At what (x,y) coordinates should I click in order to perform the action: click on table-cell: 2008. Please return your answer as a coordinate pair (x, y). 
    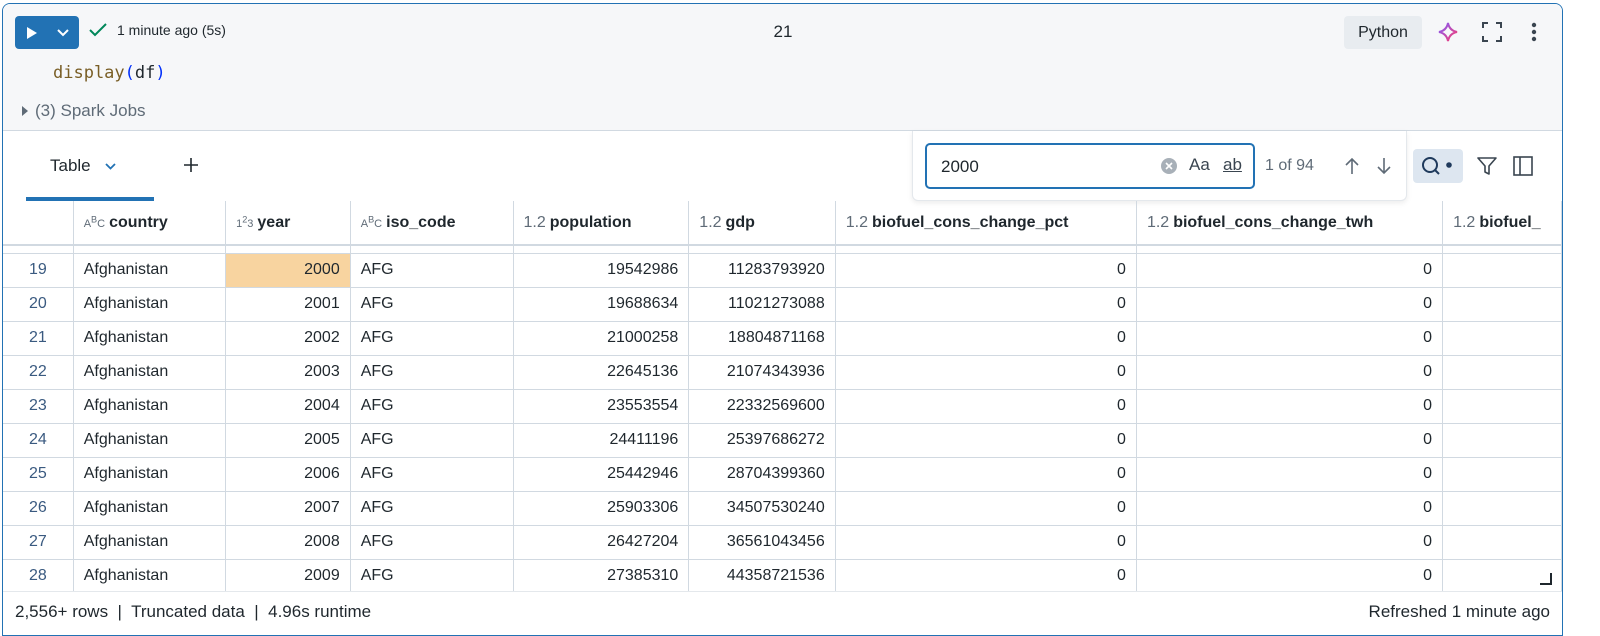
    Looking at the image, I should click on (288, 542).